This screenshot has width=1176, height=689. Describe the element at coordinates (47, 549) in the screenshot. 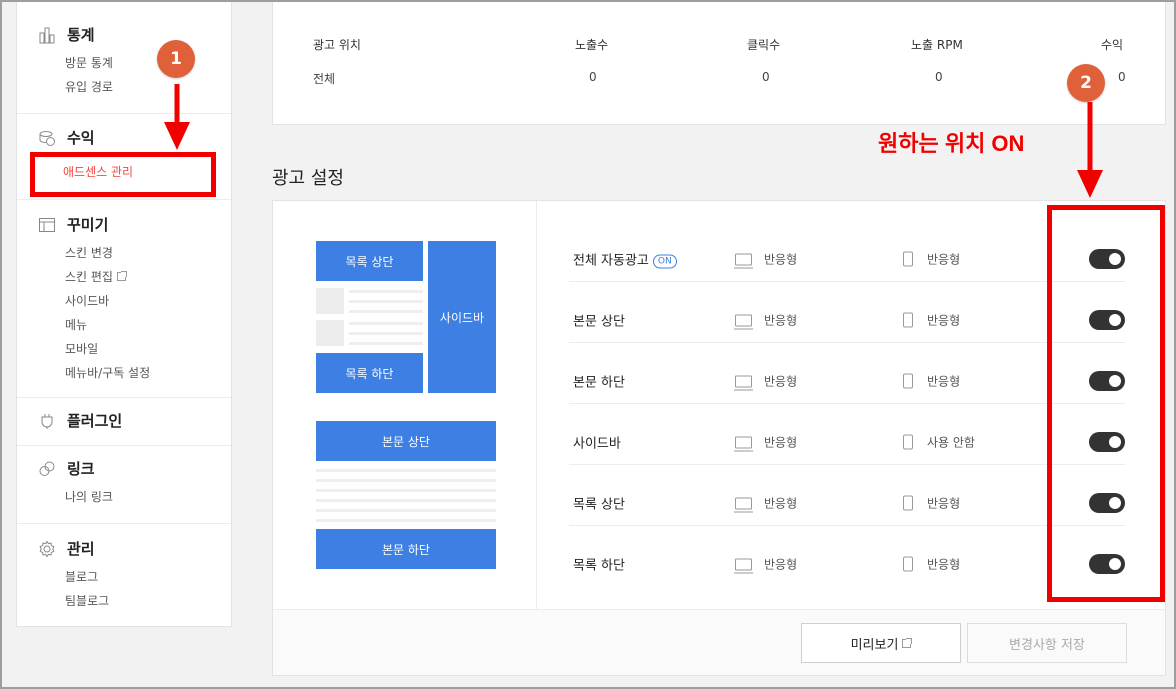

I see `gear-icon` at that location.